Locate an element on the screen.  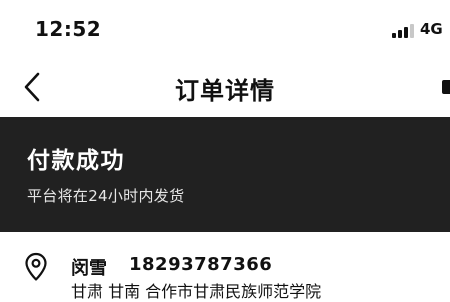
location-pin-icon is located at coordinates (36, 266).